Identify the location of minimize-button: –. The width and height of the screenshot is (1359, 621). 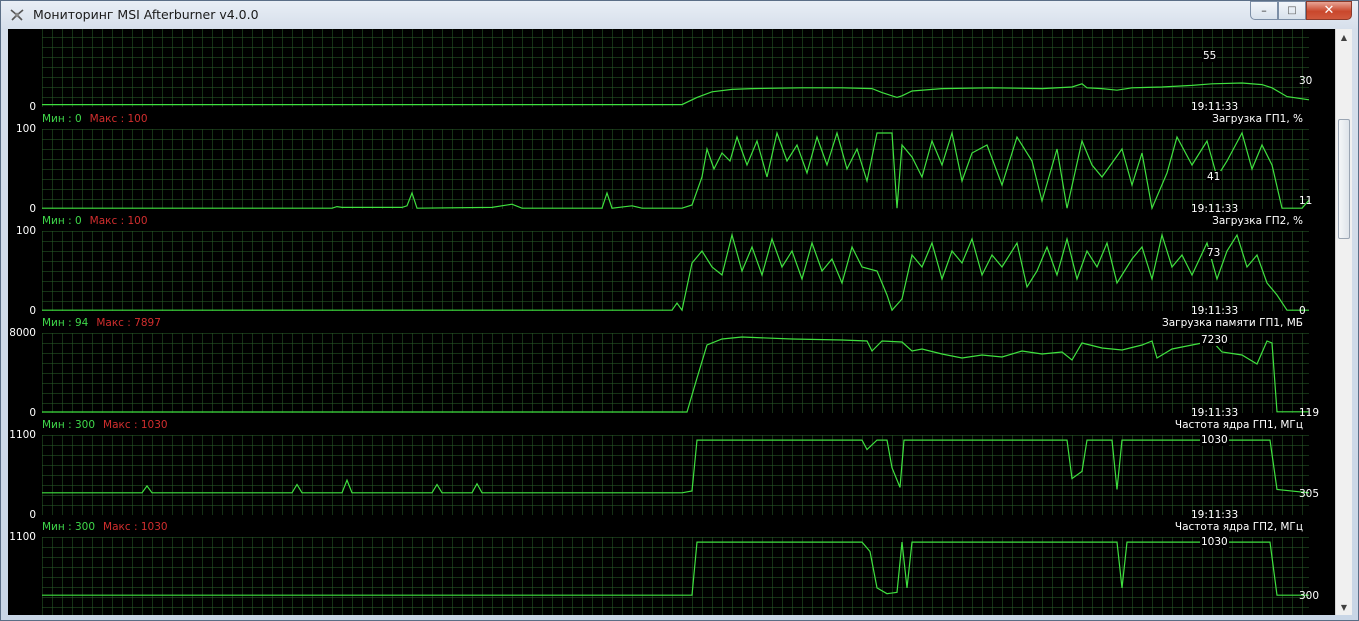
(1264, 10).